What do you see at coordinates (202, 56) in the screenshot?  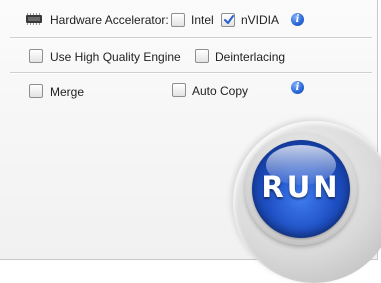 I see `deinterlacing-checkbox` at bounding box center [202, 56].